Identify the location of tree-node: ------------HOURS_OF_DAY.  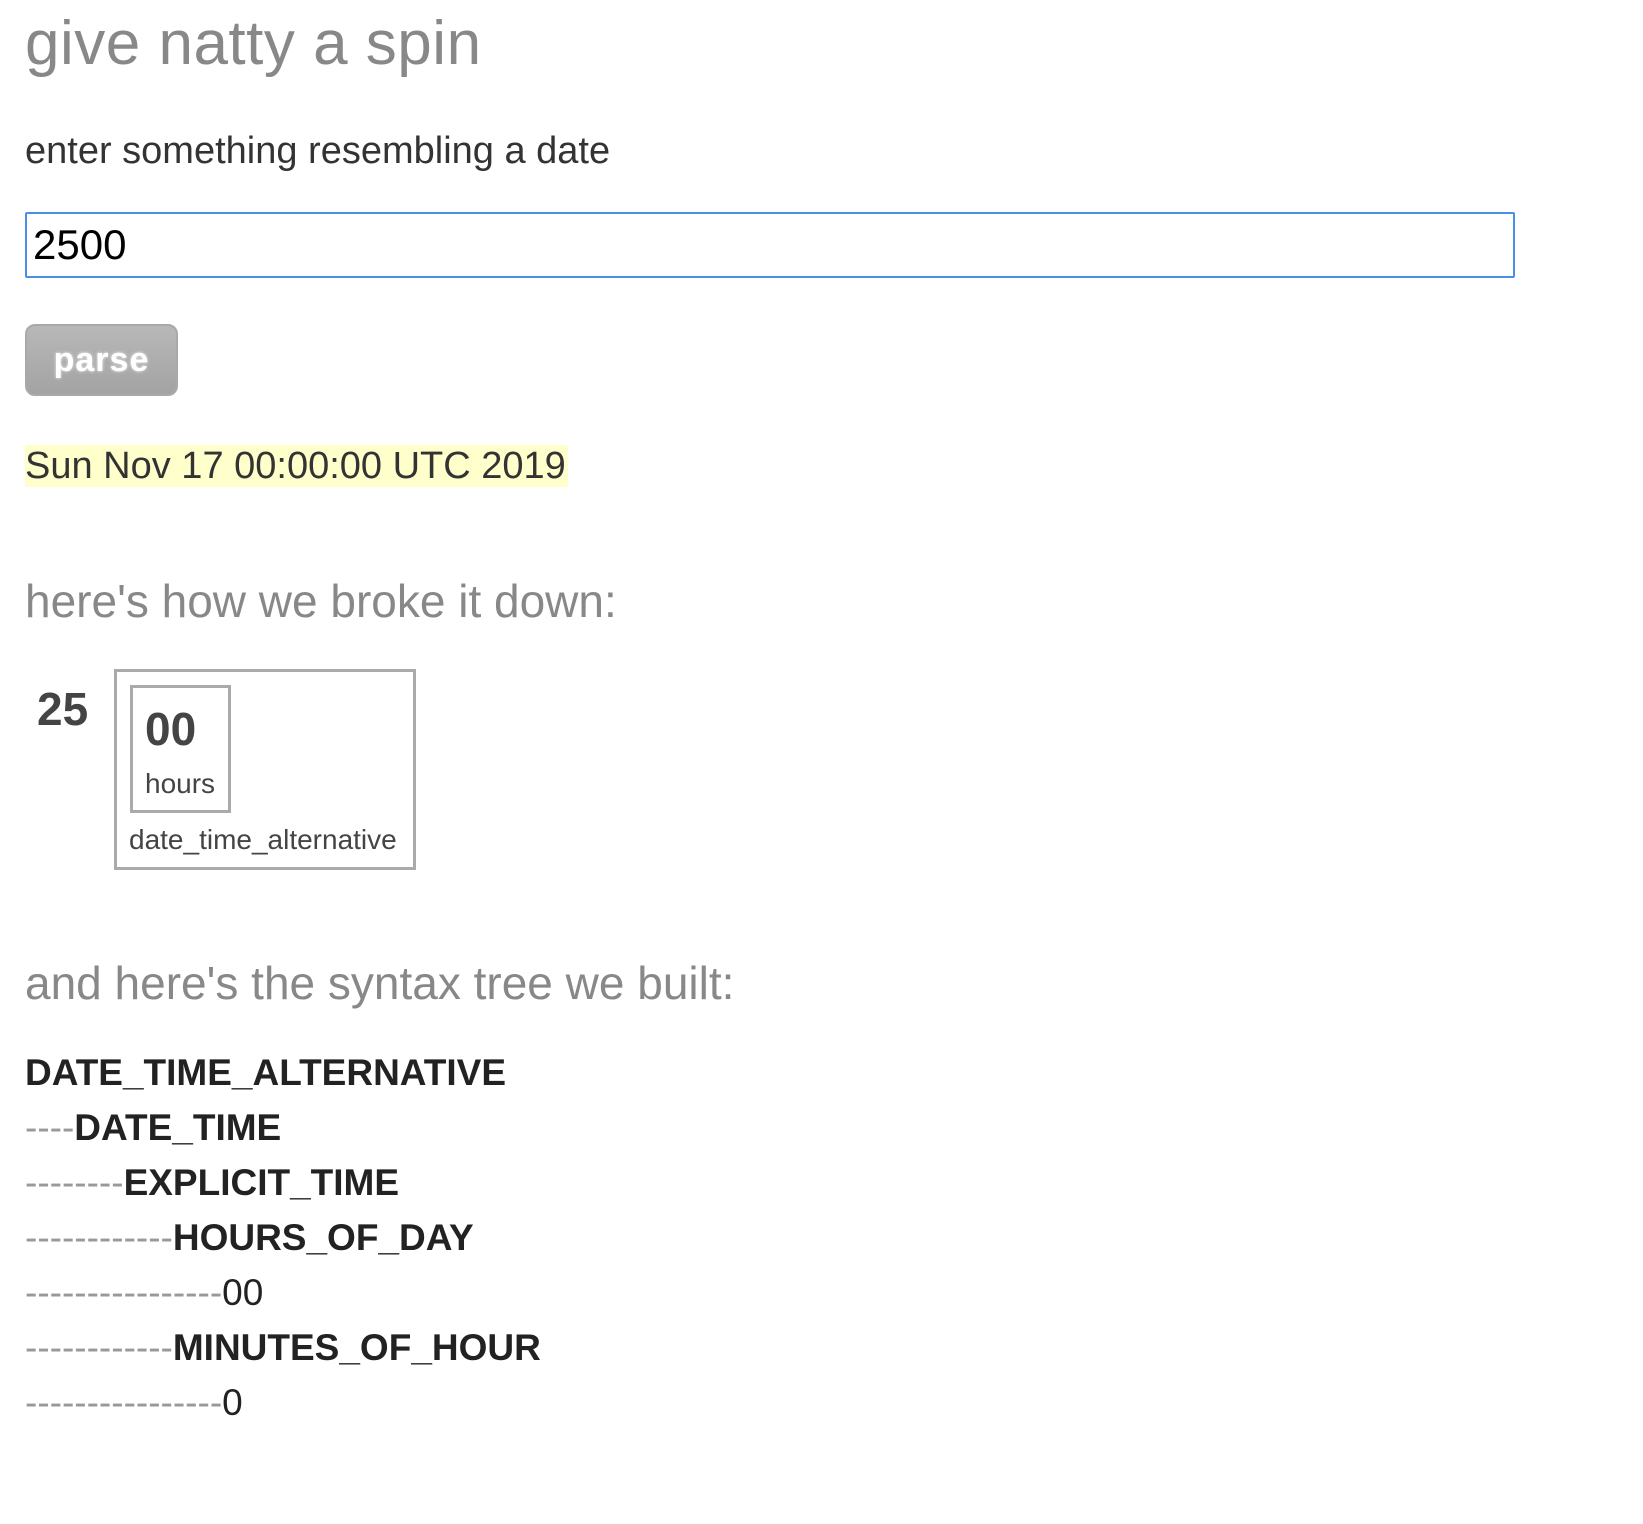
(249, 1238).